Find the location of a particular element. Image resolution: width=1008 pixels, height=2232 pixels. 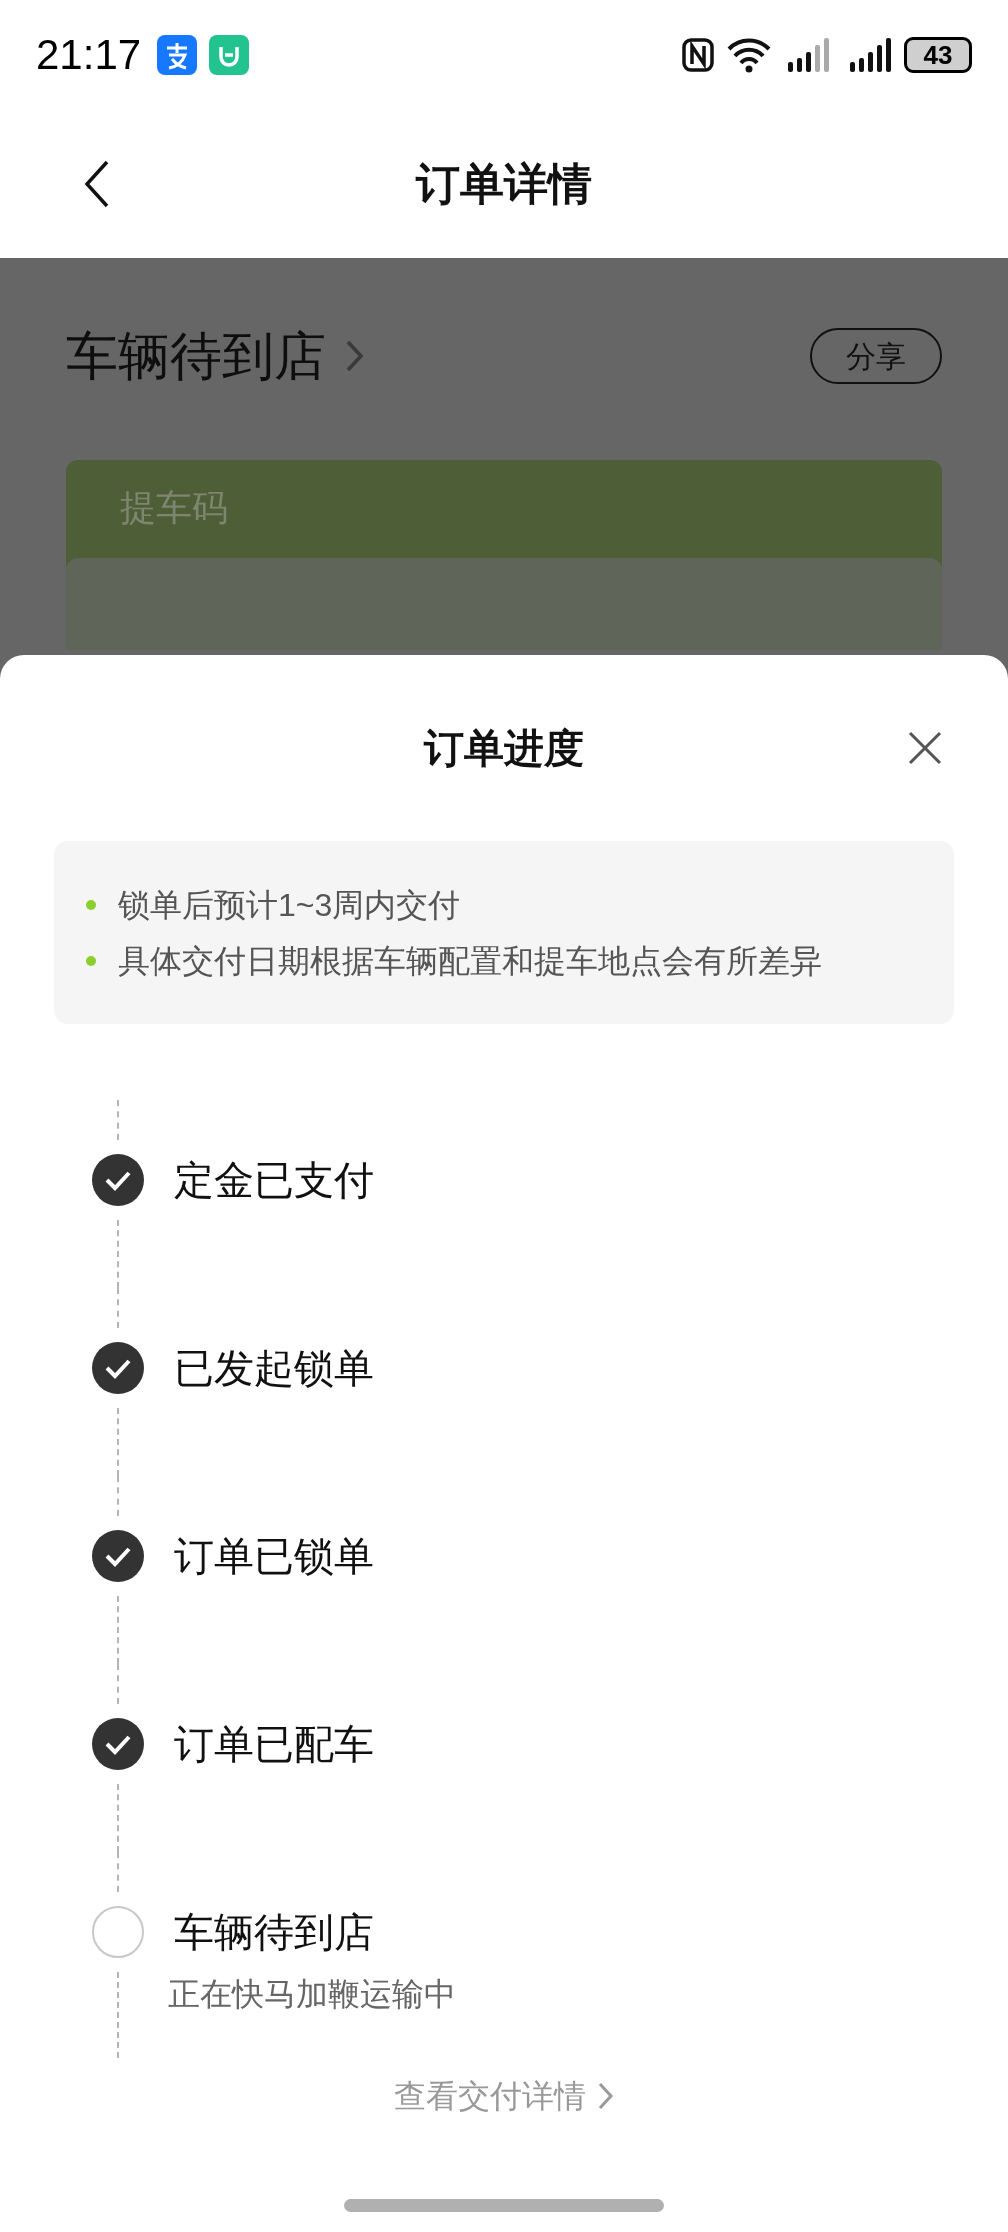

step-label: 订单已锁单 is located at coordinates (274, 1556).